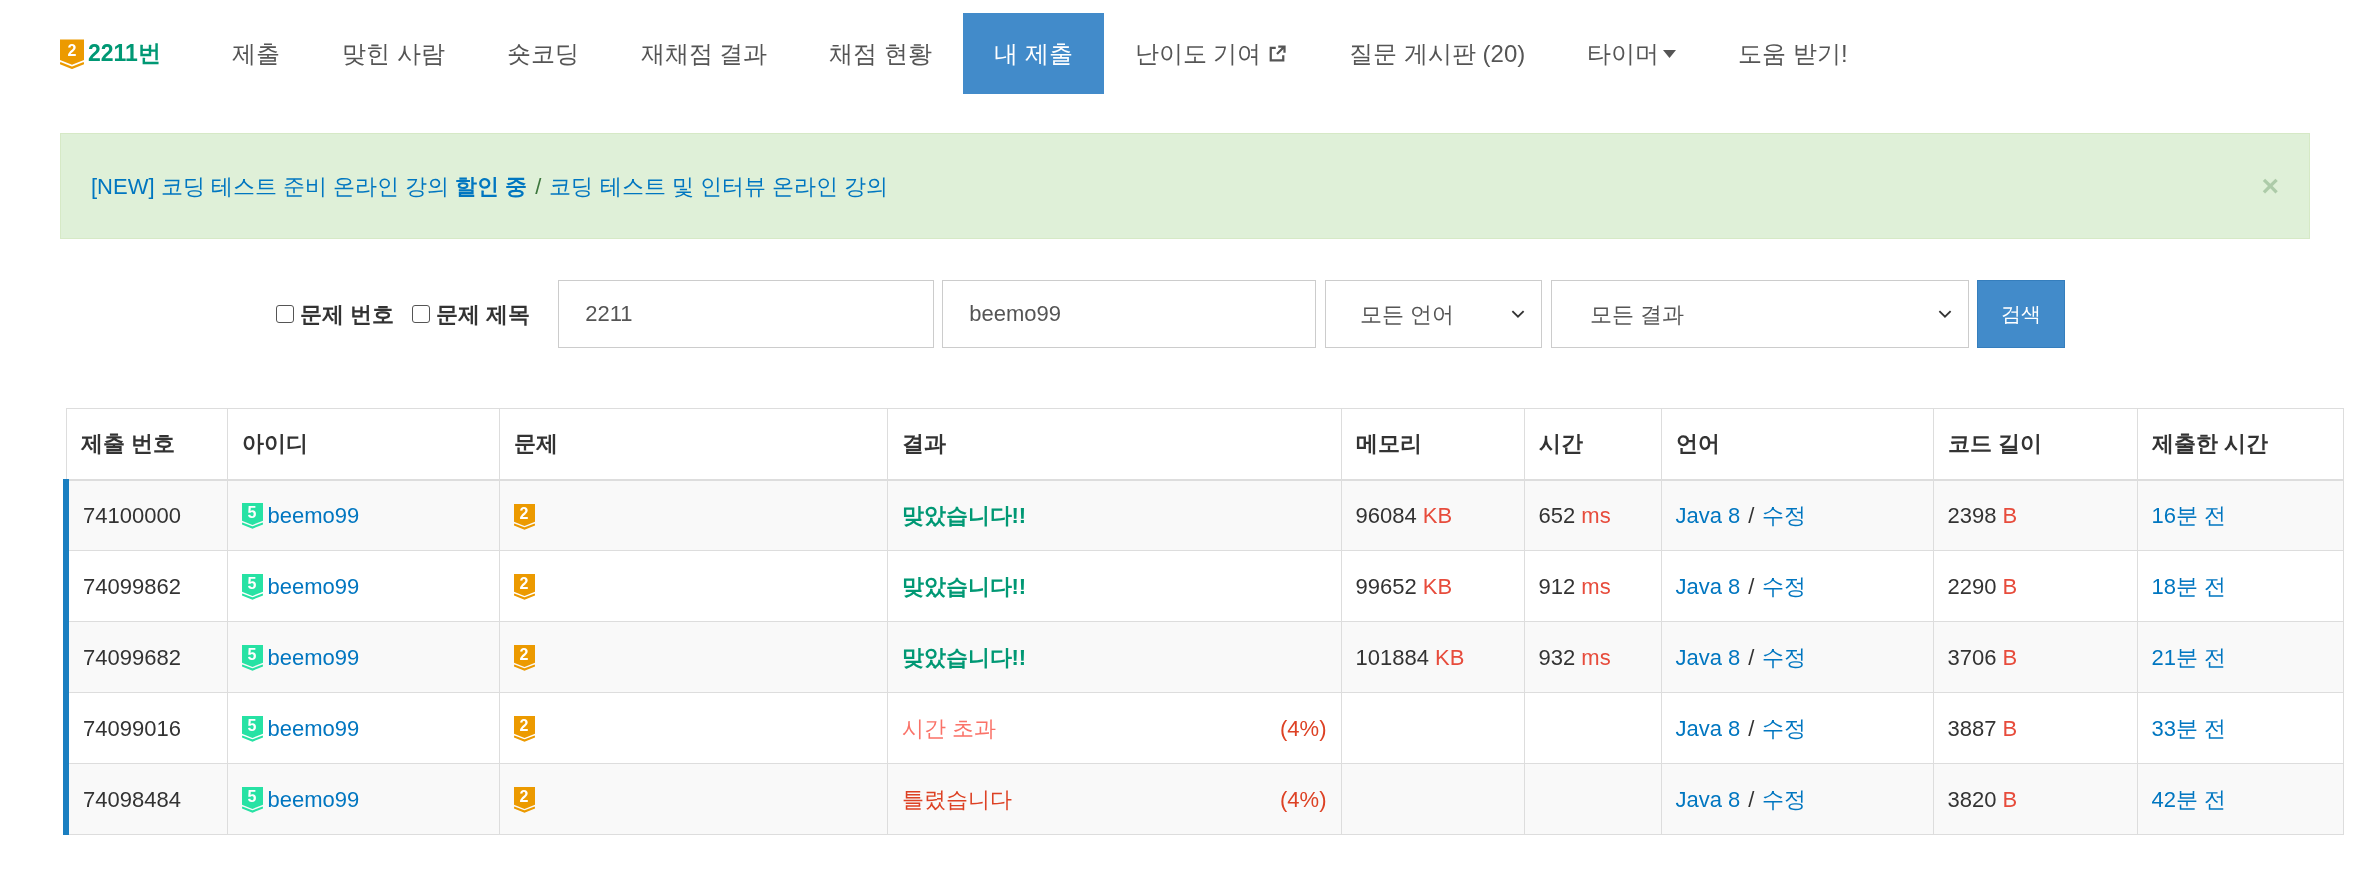 This screenshot has width=2370, height=870. I want to click on time-value: 932 ms, so click(1574, 657).